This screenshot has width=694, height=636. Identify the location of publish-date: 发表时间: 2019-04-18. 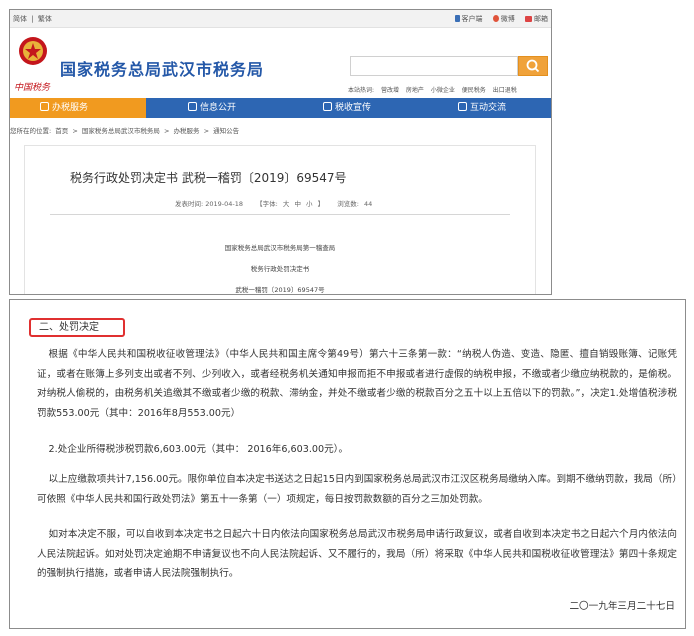
(209, 204).